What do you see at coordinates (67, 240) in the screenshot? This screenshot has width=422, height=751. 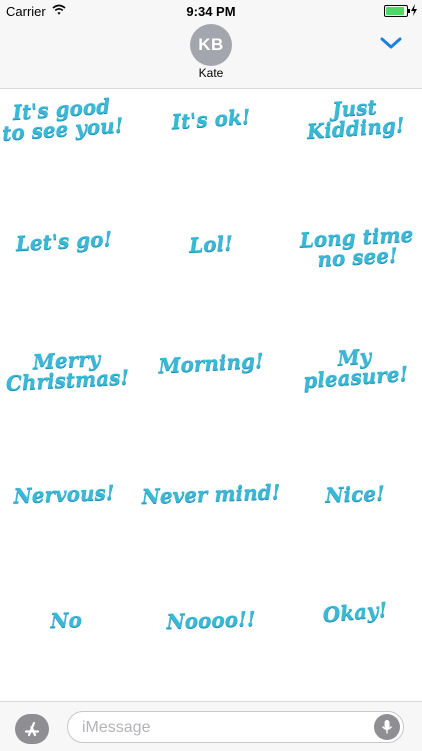 I see `sticker-lets-go: Let's go!` at bounding box center [67, 240].